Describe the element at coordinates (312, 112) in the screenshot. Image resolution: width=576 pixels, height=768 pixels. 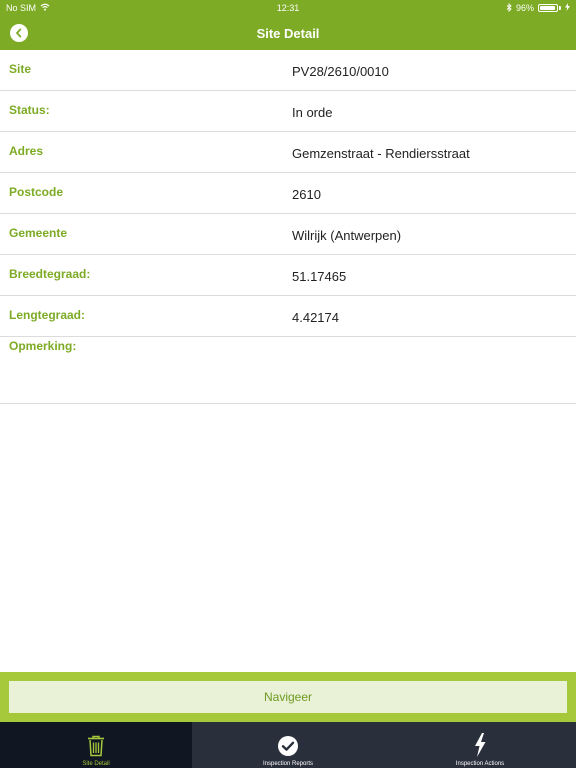
I see `status-value: In orde` at that location.